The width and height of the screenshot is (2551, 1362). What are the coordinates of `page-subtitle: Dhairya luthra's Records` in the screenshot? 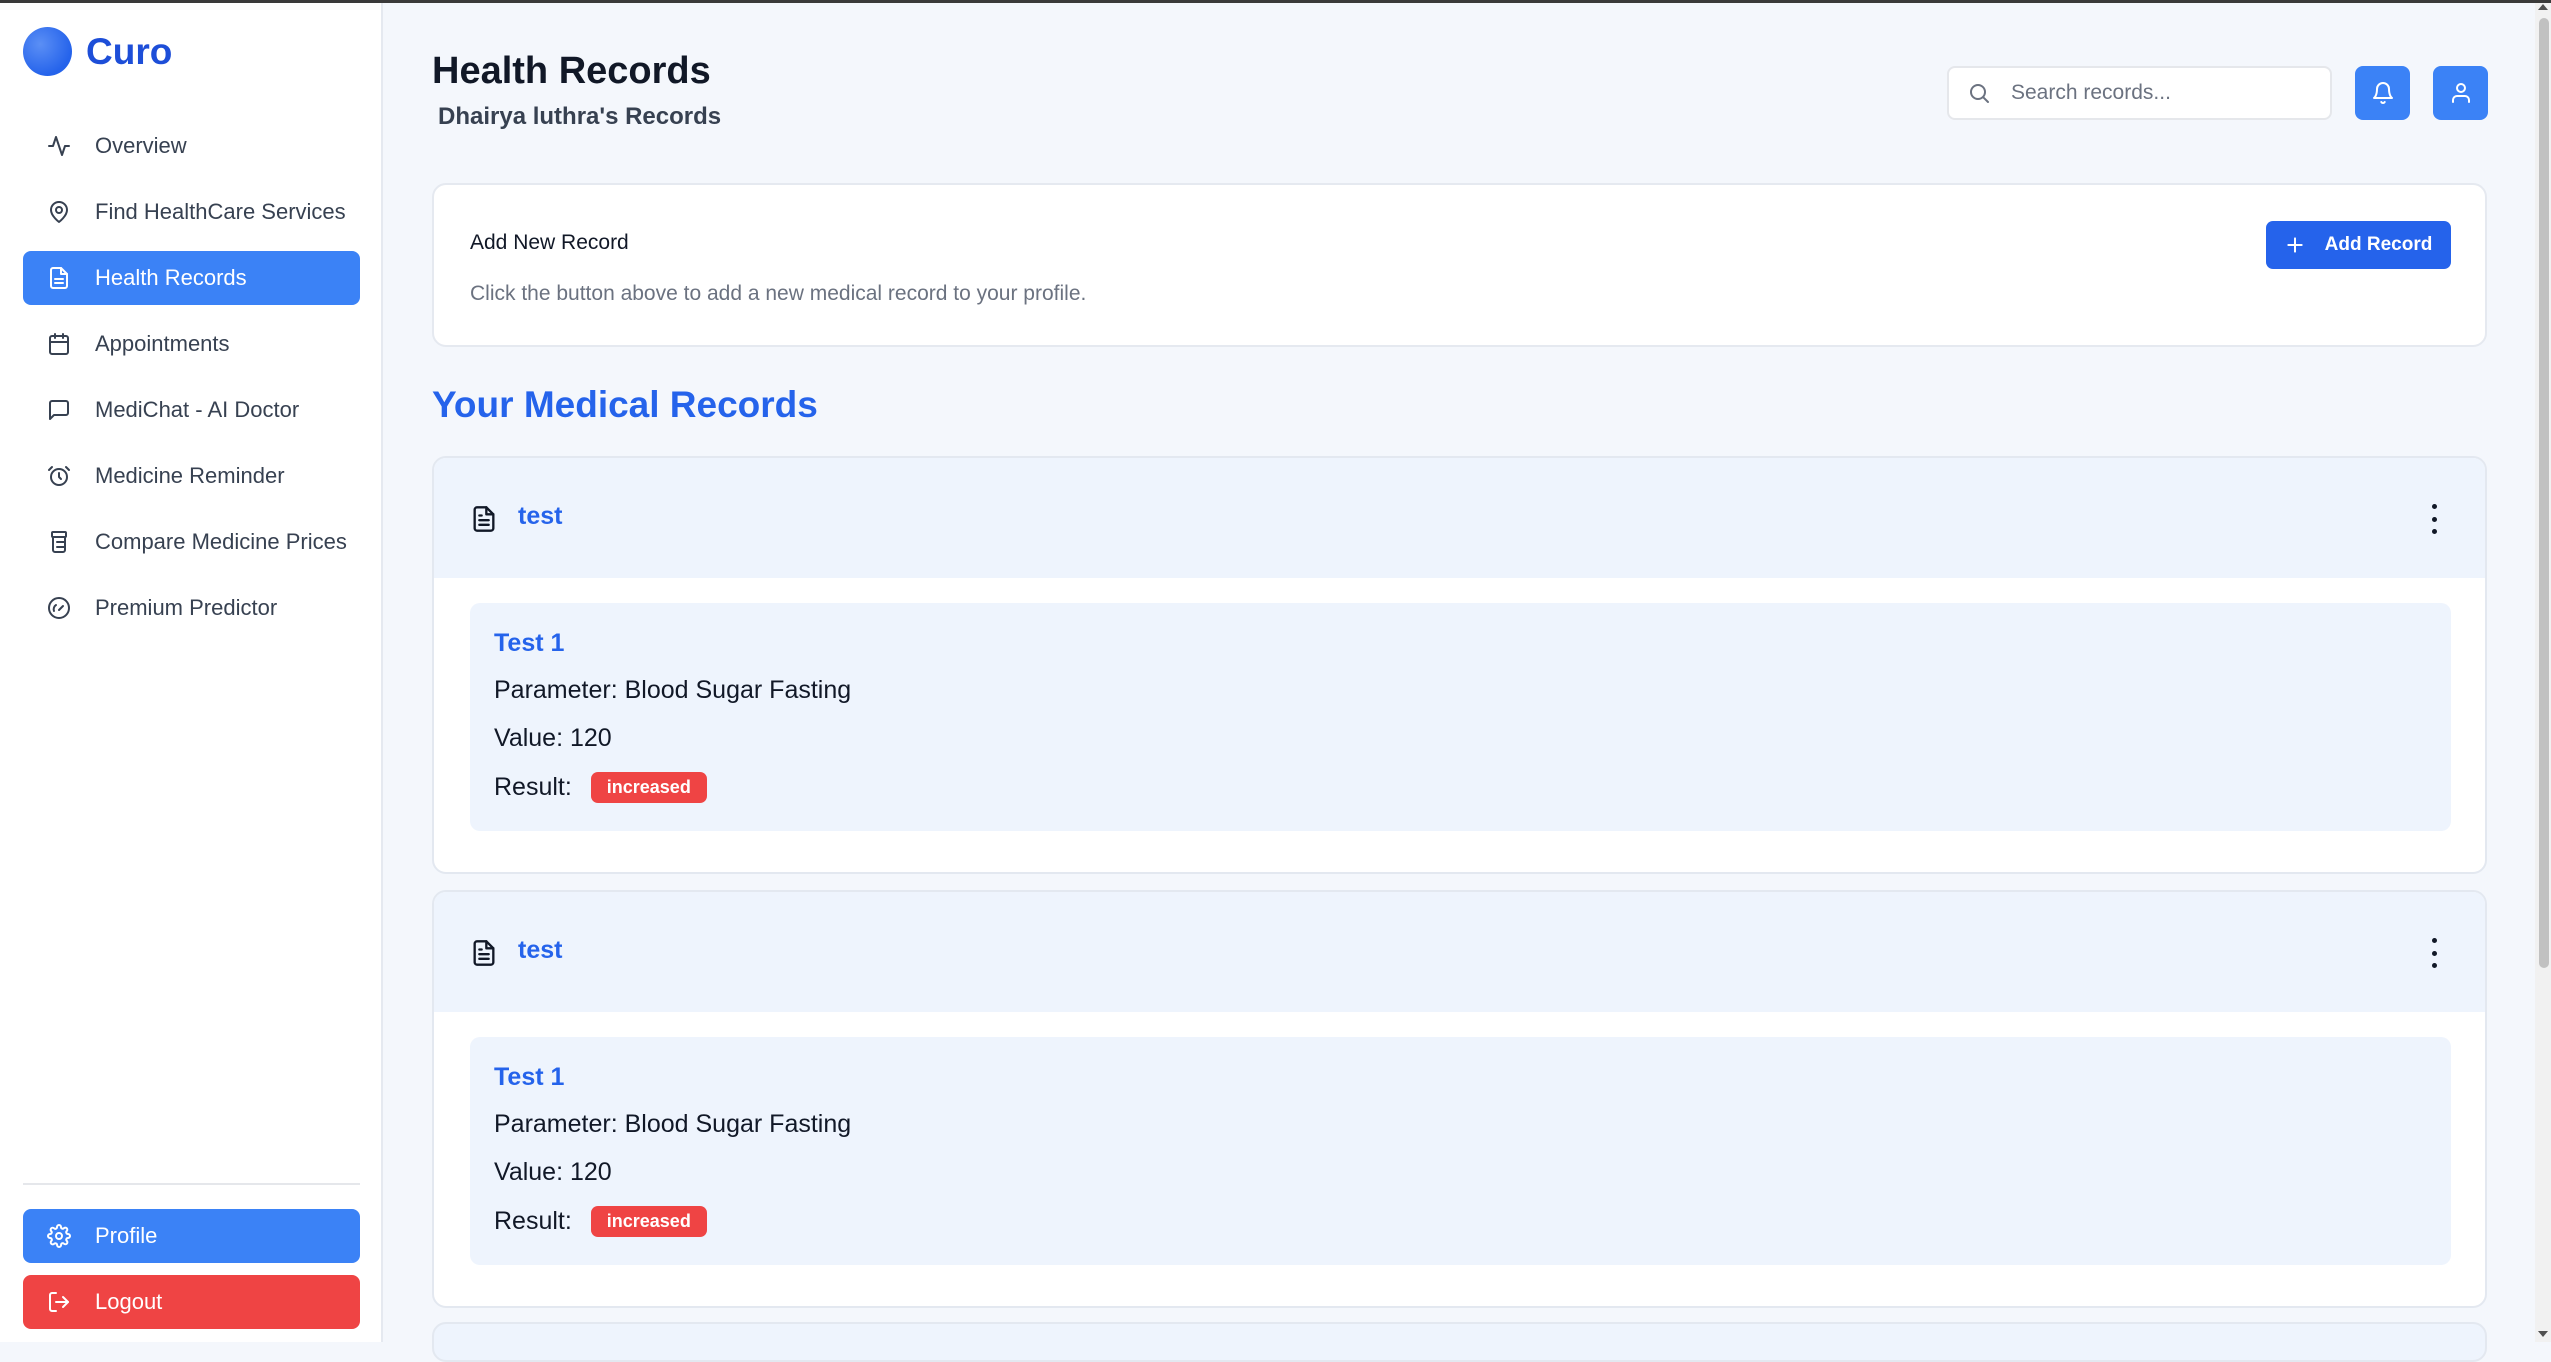 It's located at (580, 116).